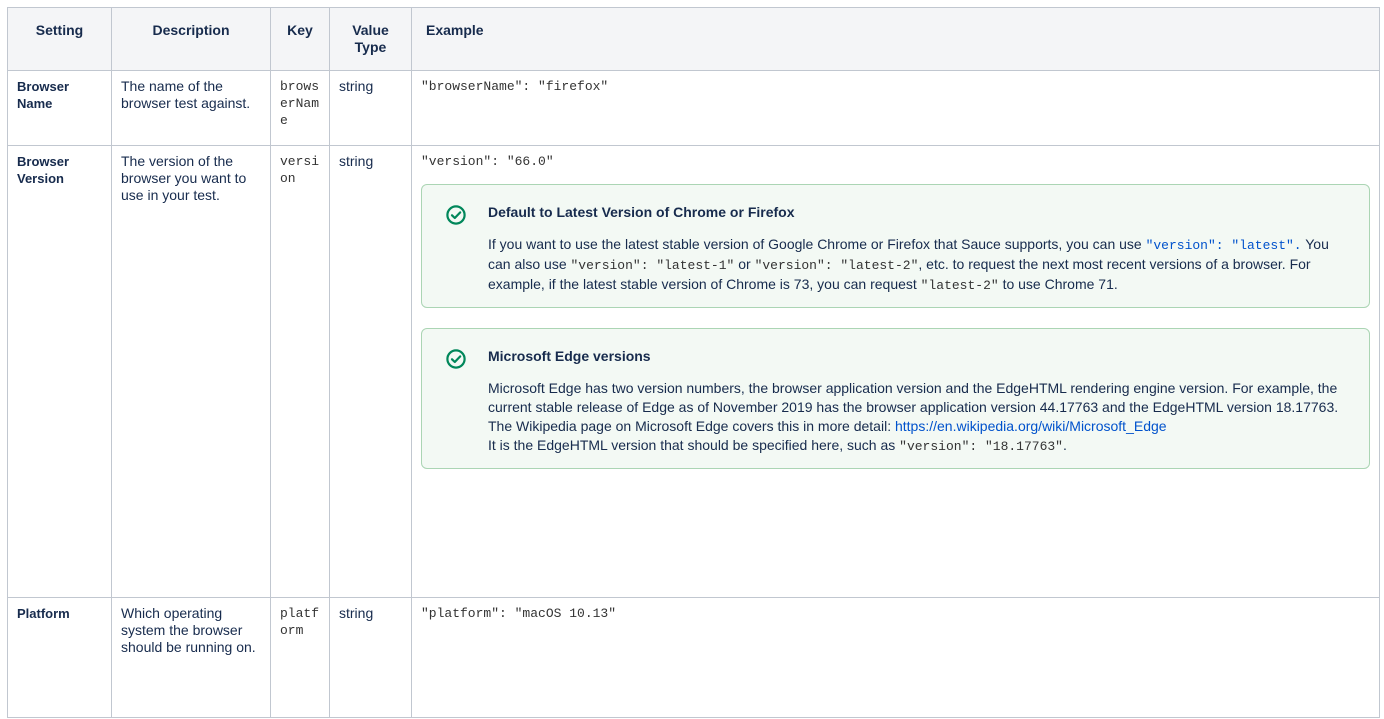  What do you see at coordinates (895, 657) in the screenshot?
I see `example-cell: "platform": "macOS 10.13"` at bounding box center [895, 657].